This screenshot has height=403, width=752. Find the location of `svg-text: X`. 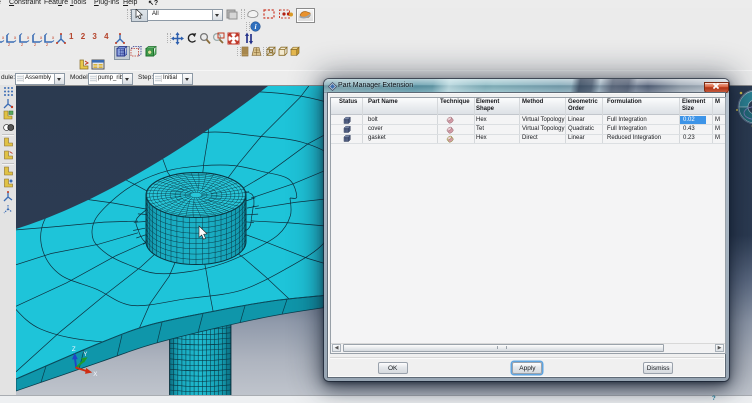

svg-text: X is located at coordinates (95, 374).